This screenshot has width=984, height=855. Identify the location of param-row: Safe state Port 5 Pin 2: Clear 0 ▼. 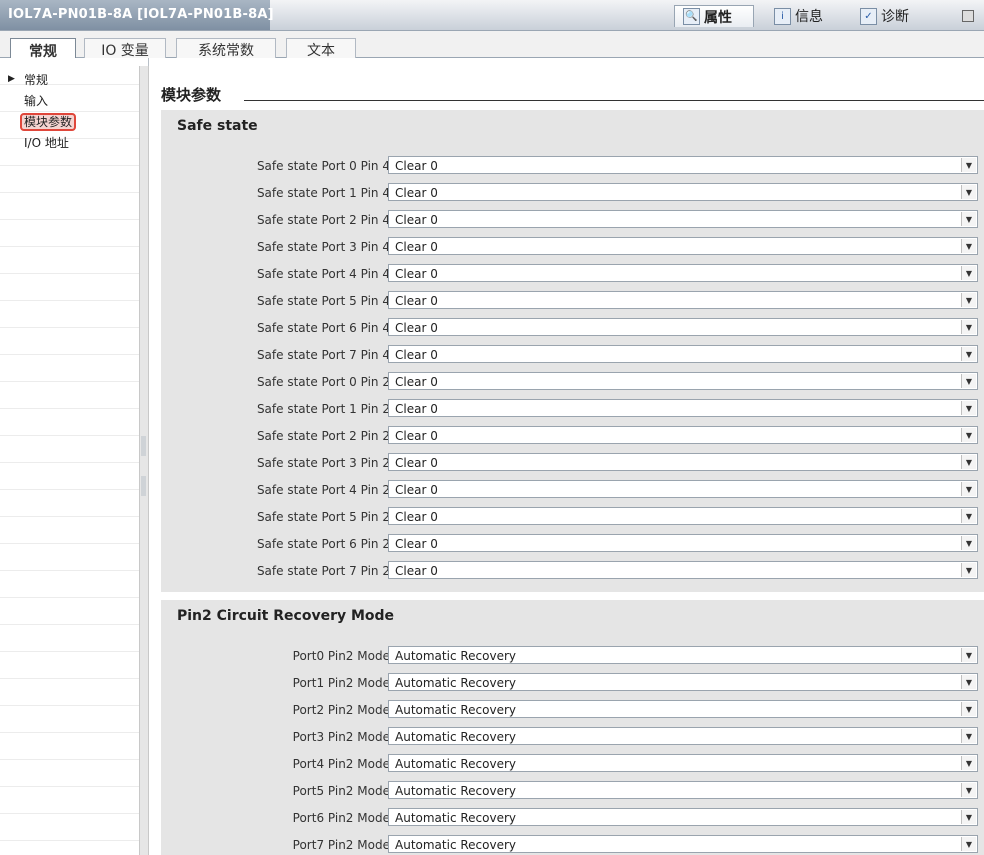
(572, 517).